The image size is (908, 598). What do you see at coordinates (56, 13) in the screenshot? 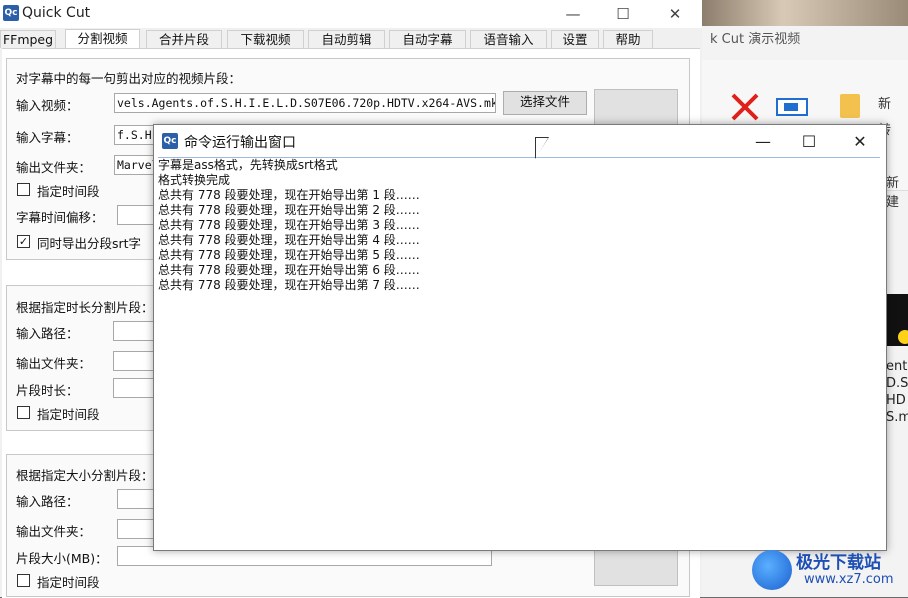
I see `window-title: Quick Cut` at bounding box center [56, 13].